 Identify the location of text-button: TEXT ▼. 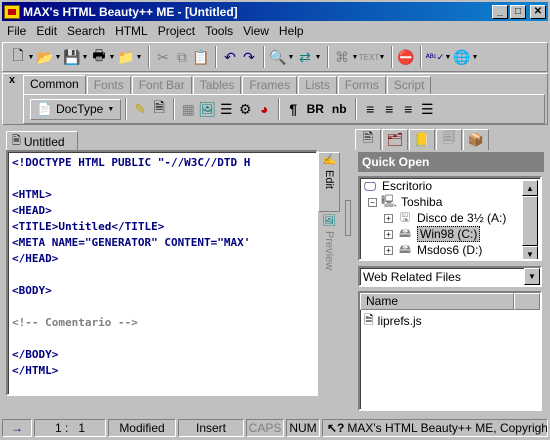
(372, 57).